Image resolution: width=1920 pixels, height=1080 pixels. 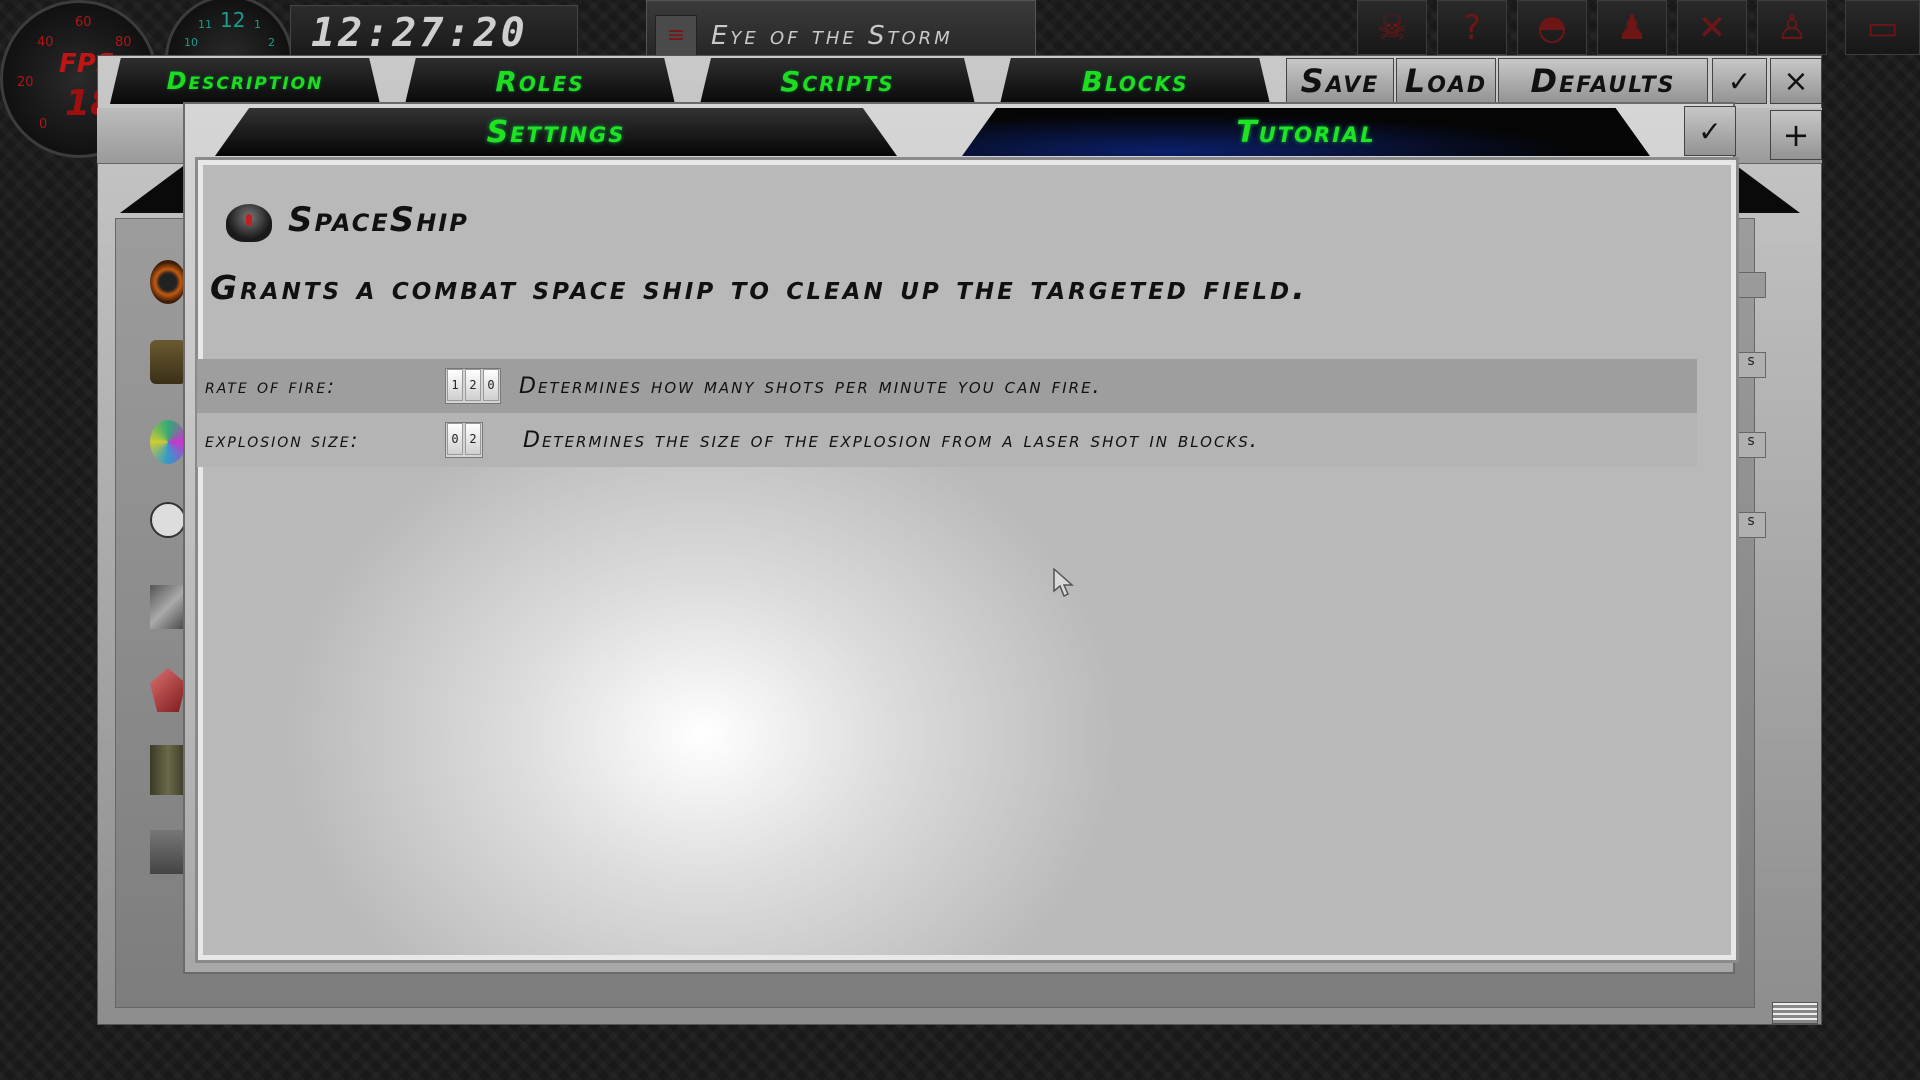 I want to click on fps-tick-0: 0, so click(x=43, y=124).